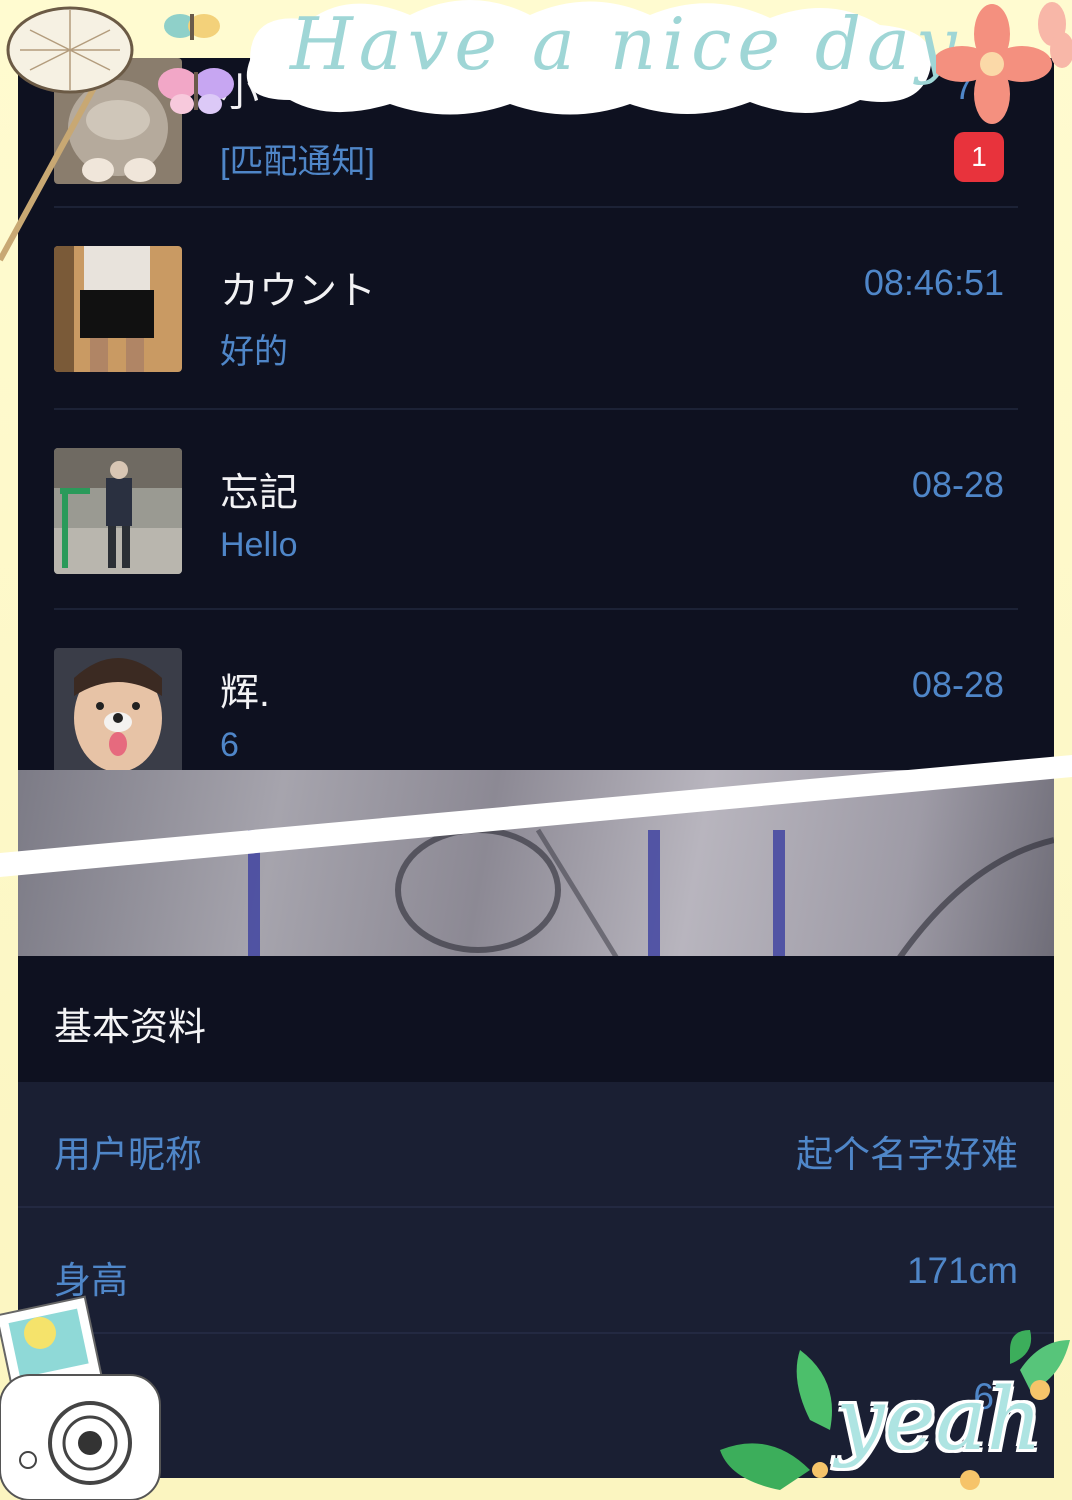 Image resolution: width=1072 pixels, height=1500 pixels. What do you see at coordinates (254, 352) in the screenshot?
I see `chat-preview: 好的` at bounding box center [254, 352].